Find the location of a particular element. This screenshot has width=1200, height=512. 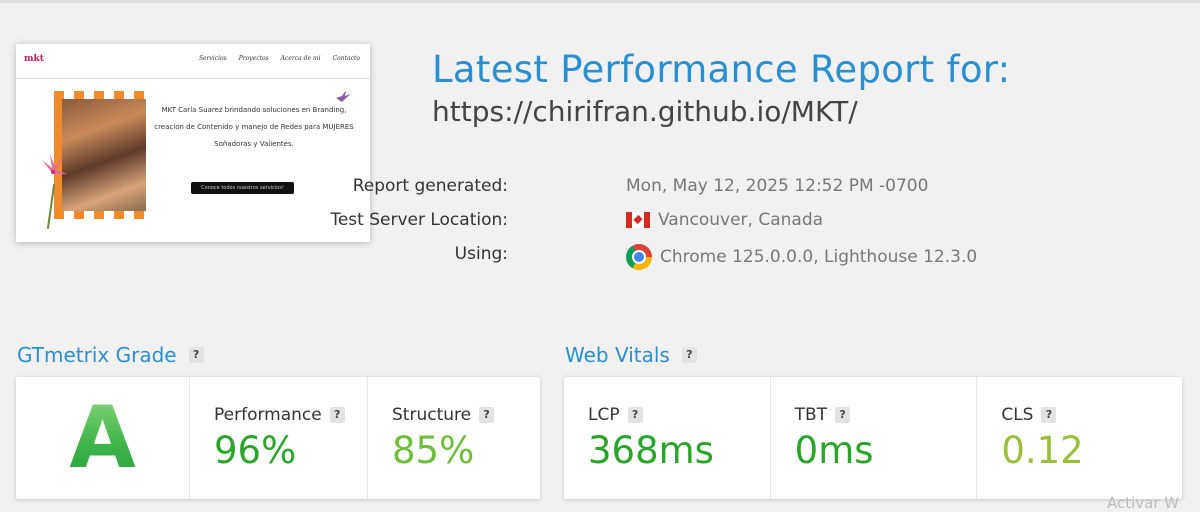

grade-cell: A is located at coordinates (102, 438).